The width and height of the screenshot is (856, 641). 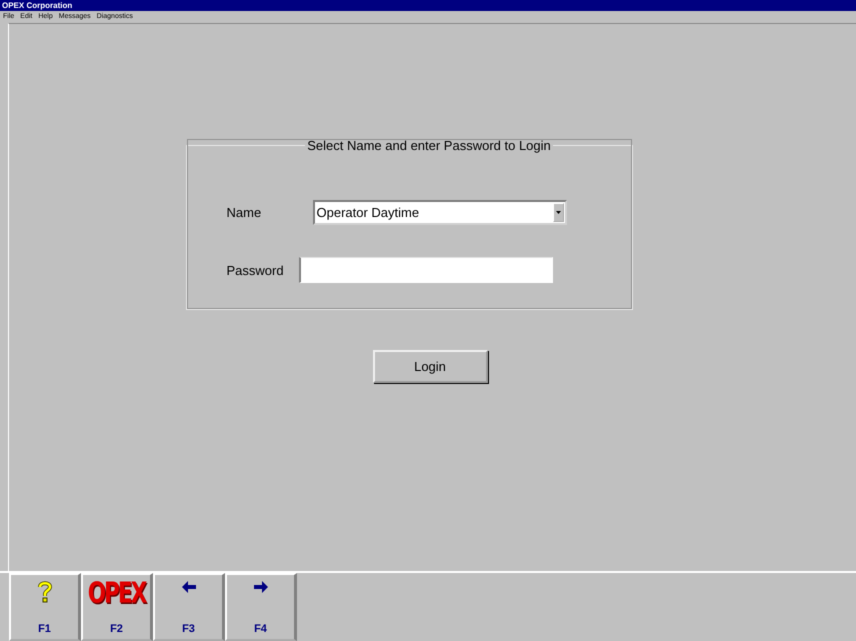 I want to click on window-title: OPEX Corporation, so click(x=37, y=5).